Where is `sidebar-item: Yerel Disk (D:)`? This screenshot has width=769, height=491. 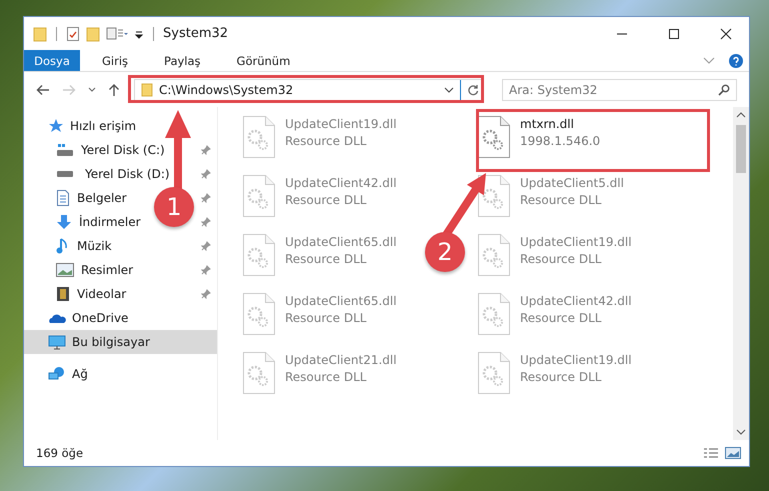 sidebar-item: Yerel Disk (D:) is located at coordinates (100, 174).